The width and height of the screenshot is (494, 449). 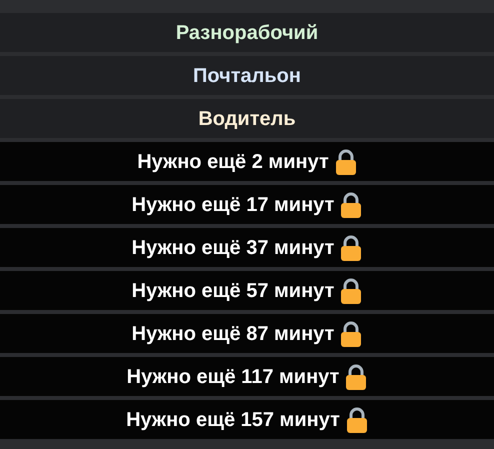 What do you see at coordinates (233, 291) in the screenshot?
I see `unlock-time-text: Нужно ещё 57 минут` at bounding box center [233, 291].